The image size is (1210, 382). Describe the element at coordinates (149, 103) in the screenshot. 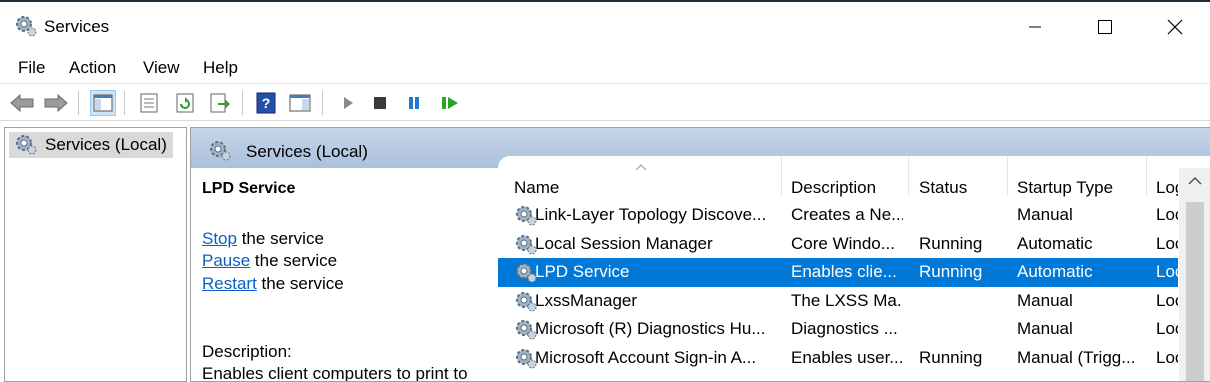

I see `properties-icon` at that location.